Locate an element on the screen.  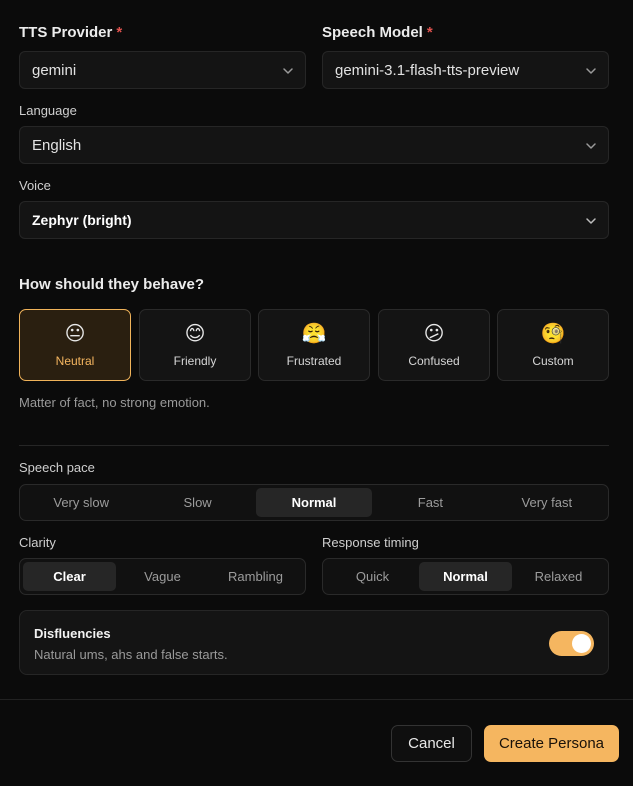
mood-label: Neutral is located at coordinates (75, 361).